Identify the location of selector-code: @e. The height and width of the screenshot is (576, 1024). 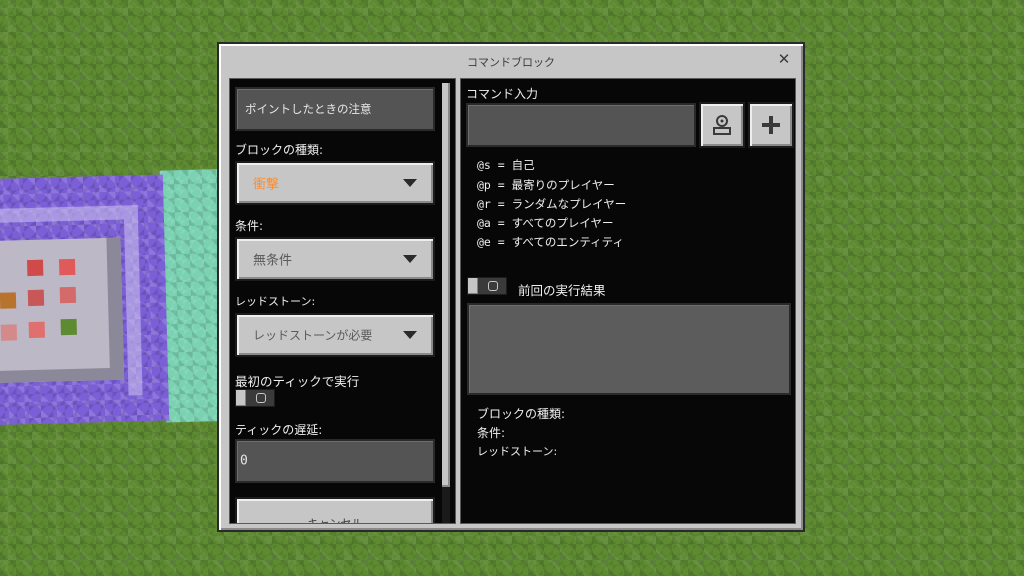
(484, 242).